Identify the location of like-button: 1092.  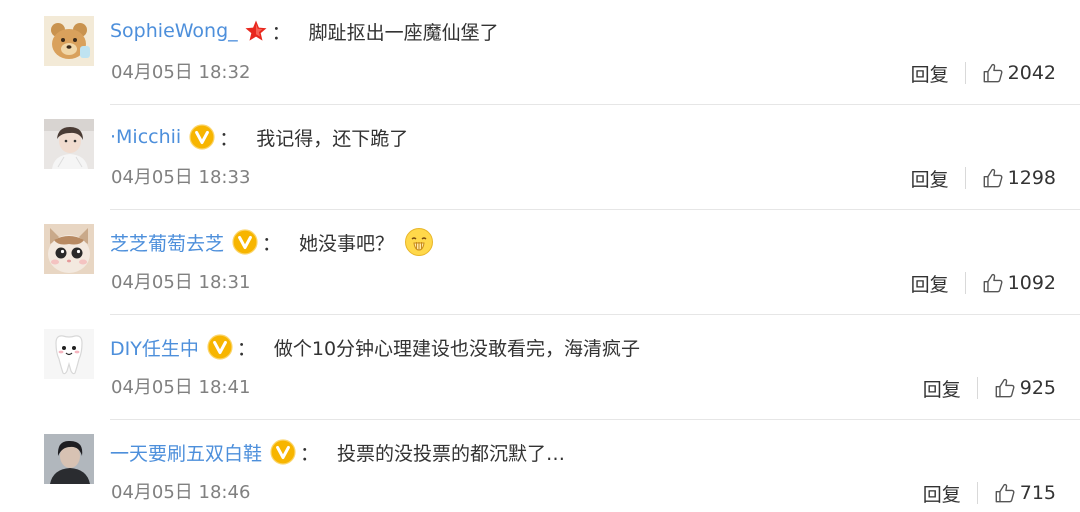
(1019, 283).